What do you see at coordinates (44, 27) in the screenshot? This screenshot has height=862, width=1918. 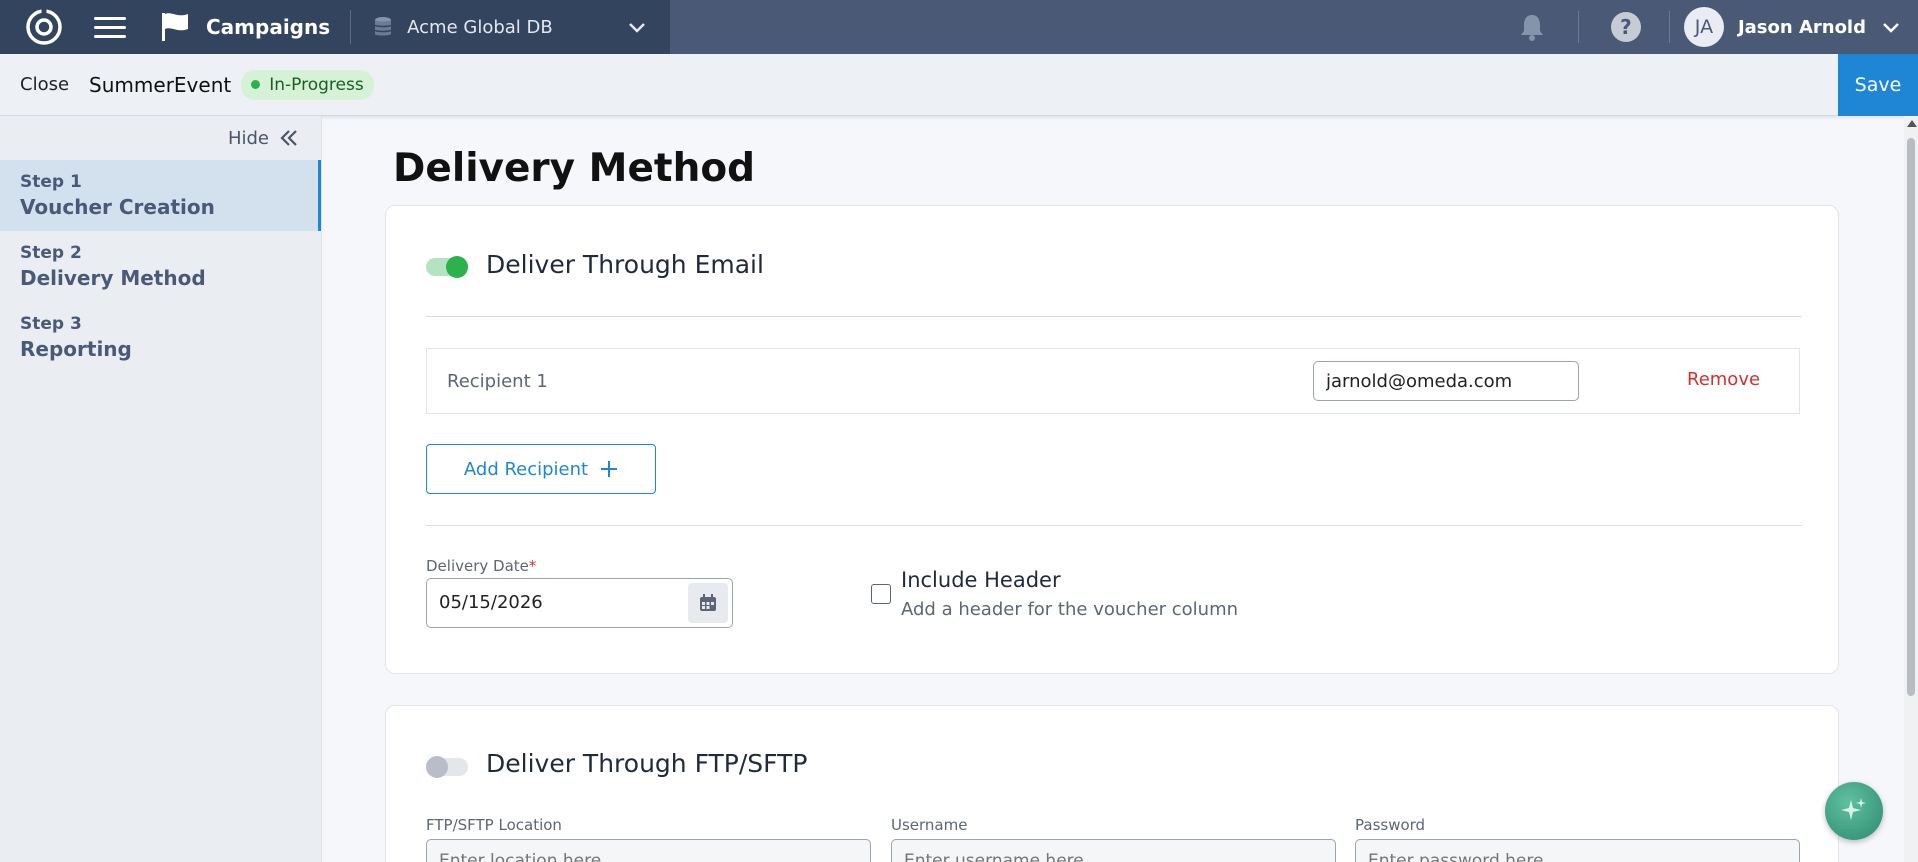 I see `logo-icon` at bounding box center [44, 27].